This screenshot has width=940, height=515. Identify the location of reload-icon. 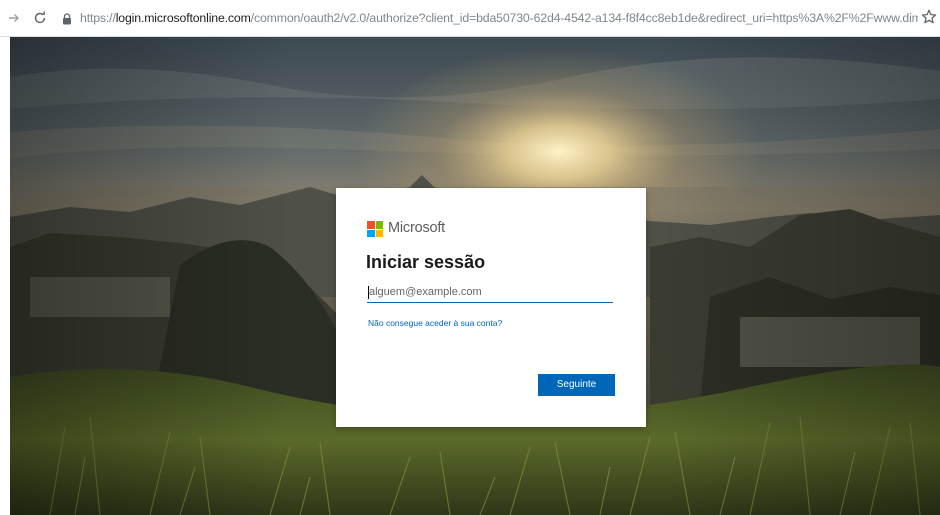
(40, 18).